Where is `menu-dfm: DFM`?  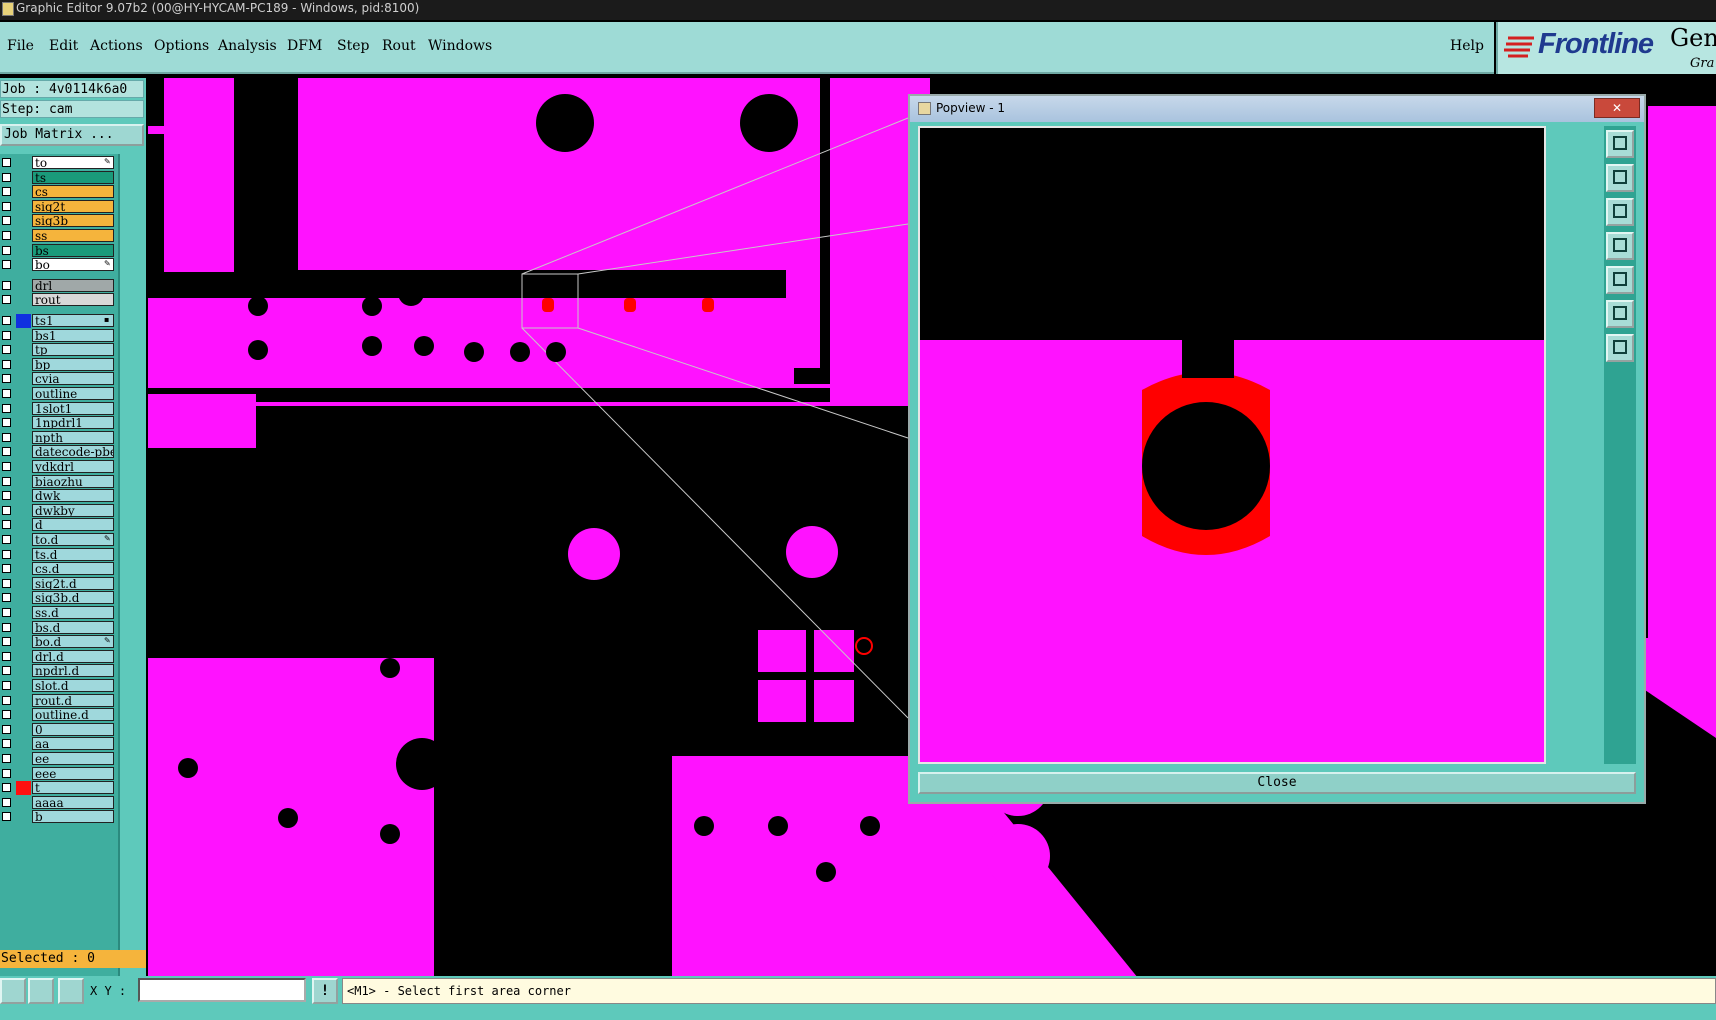 menu-dfm: DFM is located at coordinates (304, 46).